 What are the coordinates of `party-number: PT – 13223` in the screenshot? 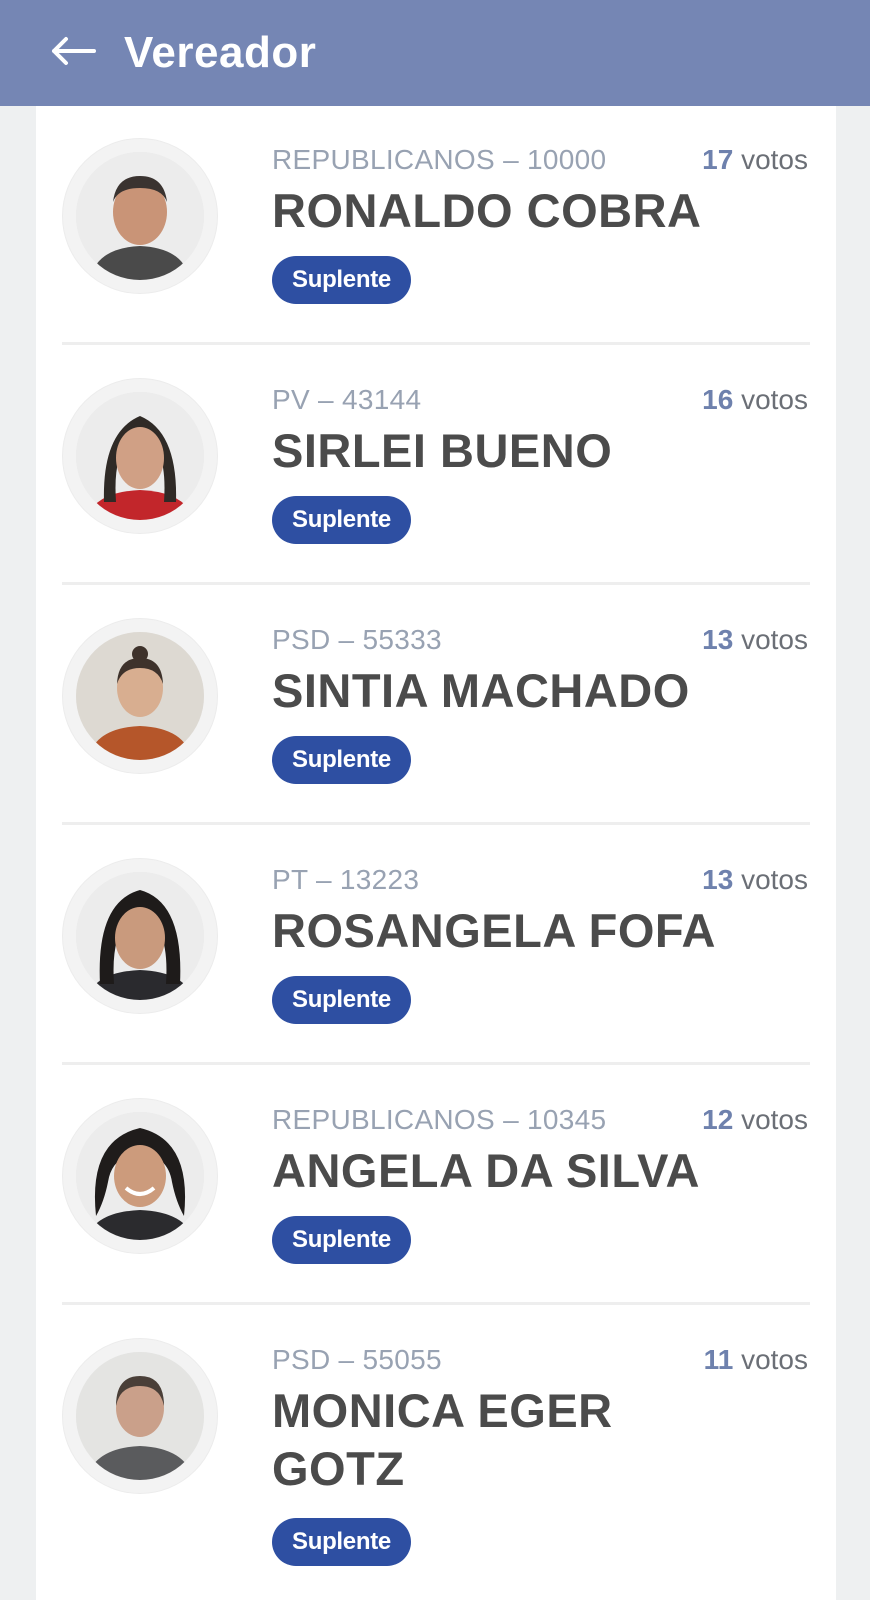 It's located at (346, 879).